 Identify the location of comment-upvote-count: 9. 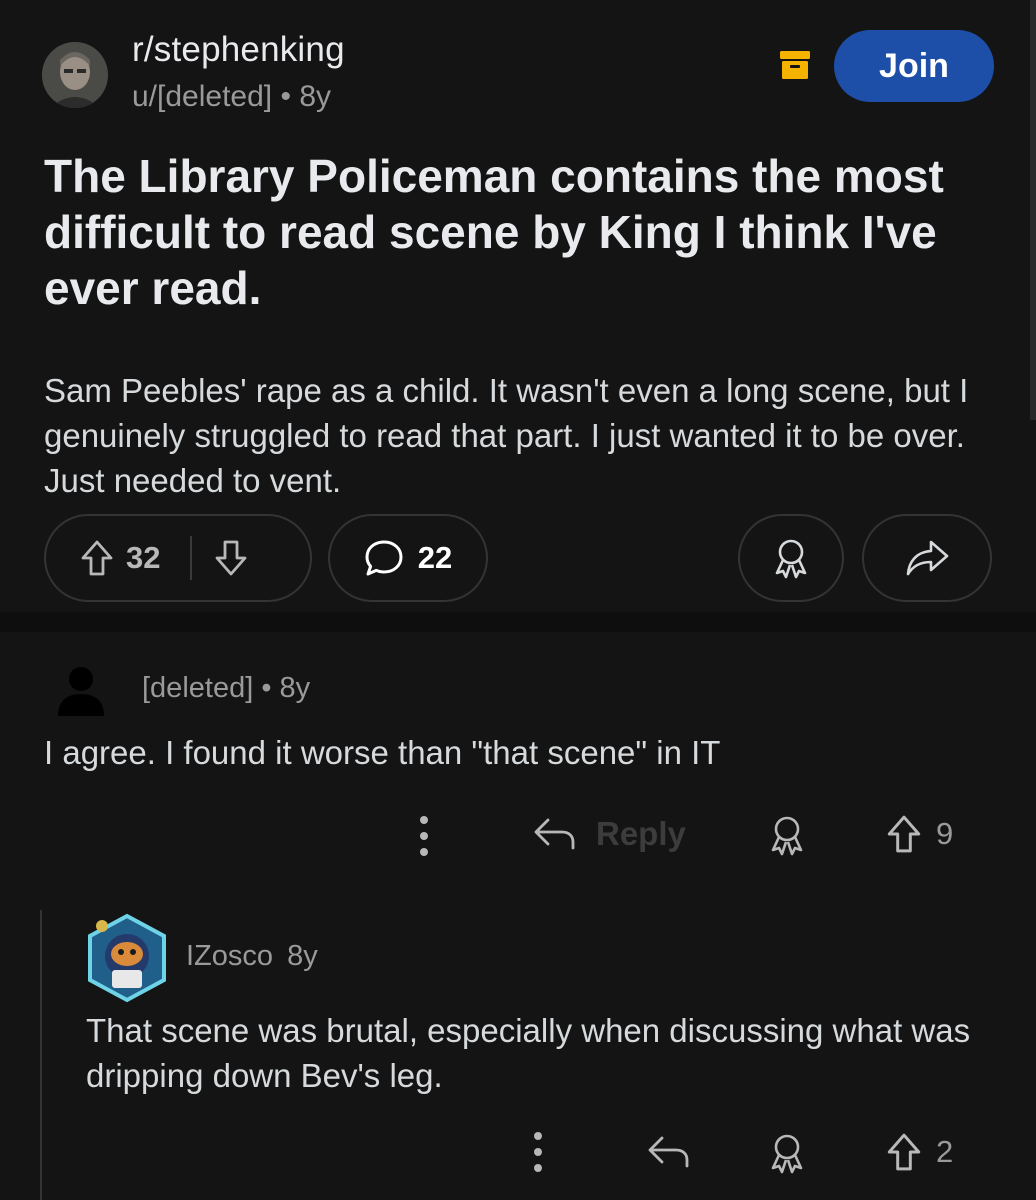
(945, 833).